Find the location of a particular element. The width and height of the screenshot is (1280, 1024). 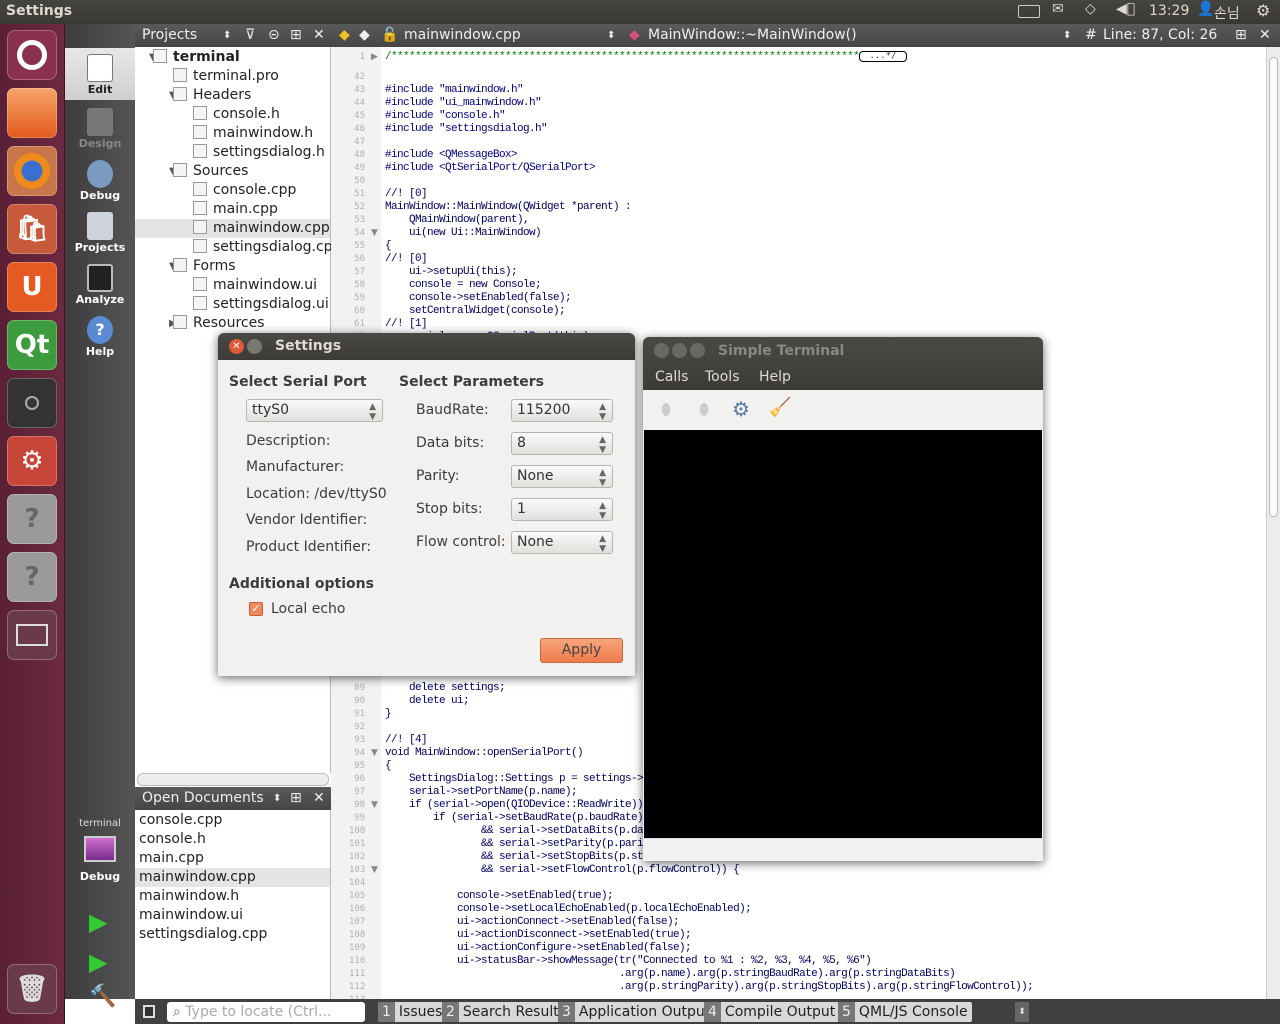

vertical-scrollbar is located at coordinates (1273, 523).